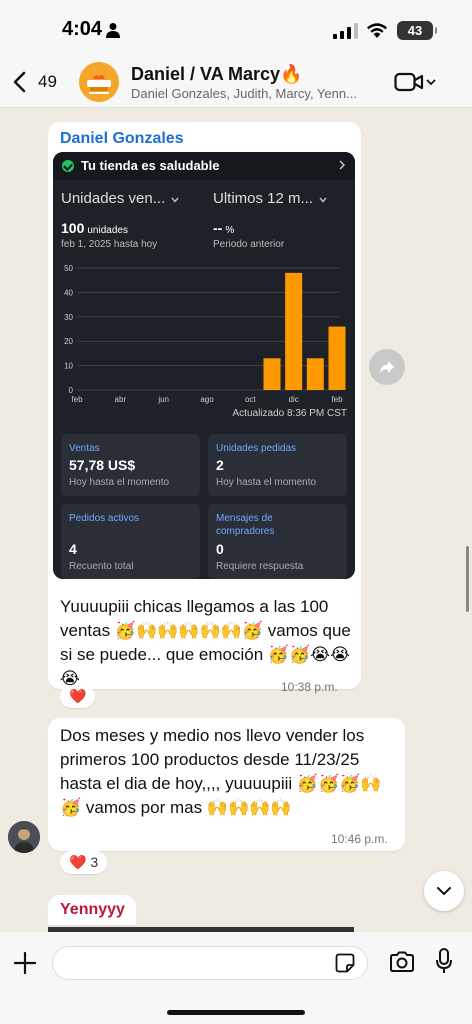 Image resolution: width=472 pixels, height=1024 pixels. I want to click on sender-avatar, so click(24, 837).